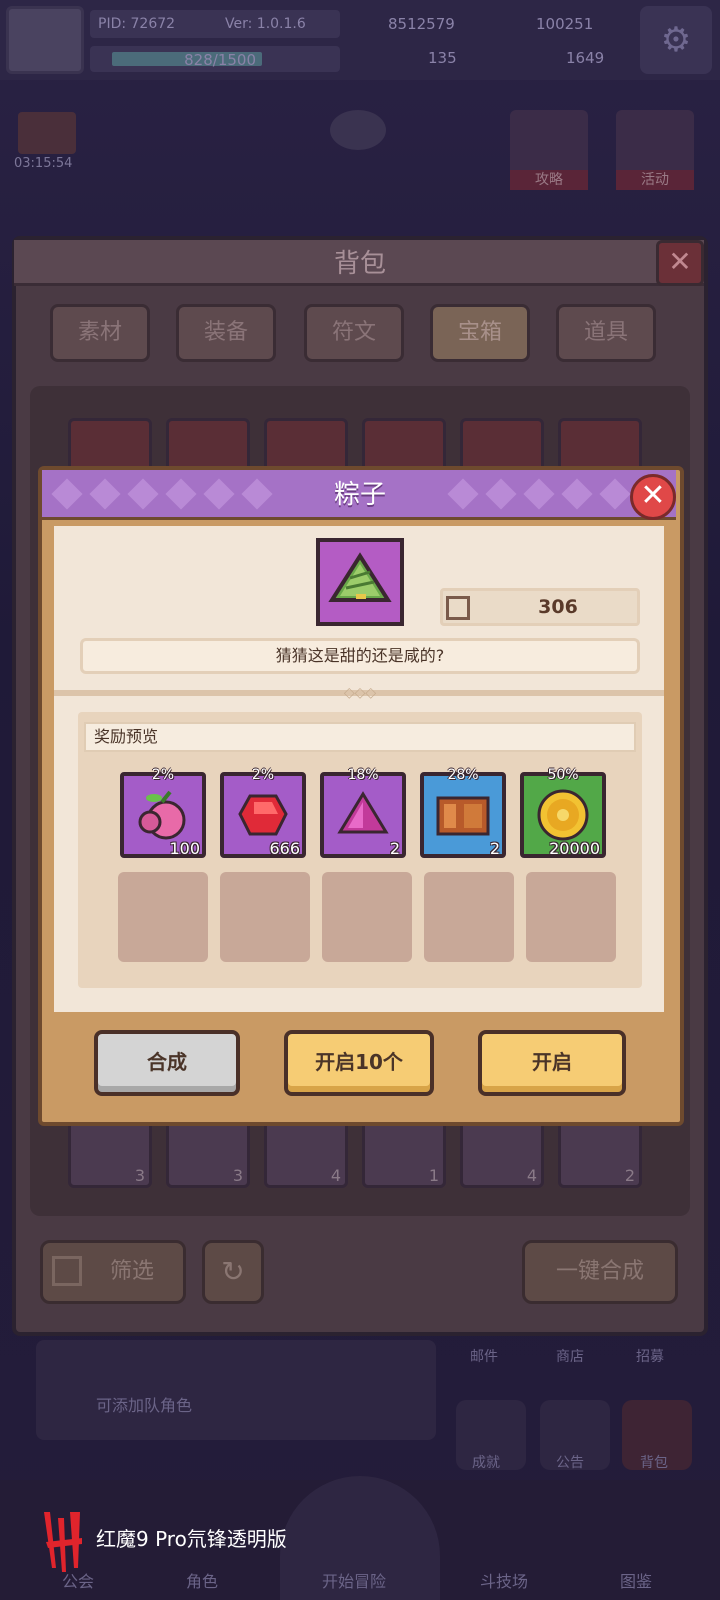 The image size is (720, 1600). Describe the element at coordinates (359, 264) in the screenshot. I see `backpack-title: 背包` at that location.